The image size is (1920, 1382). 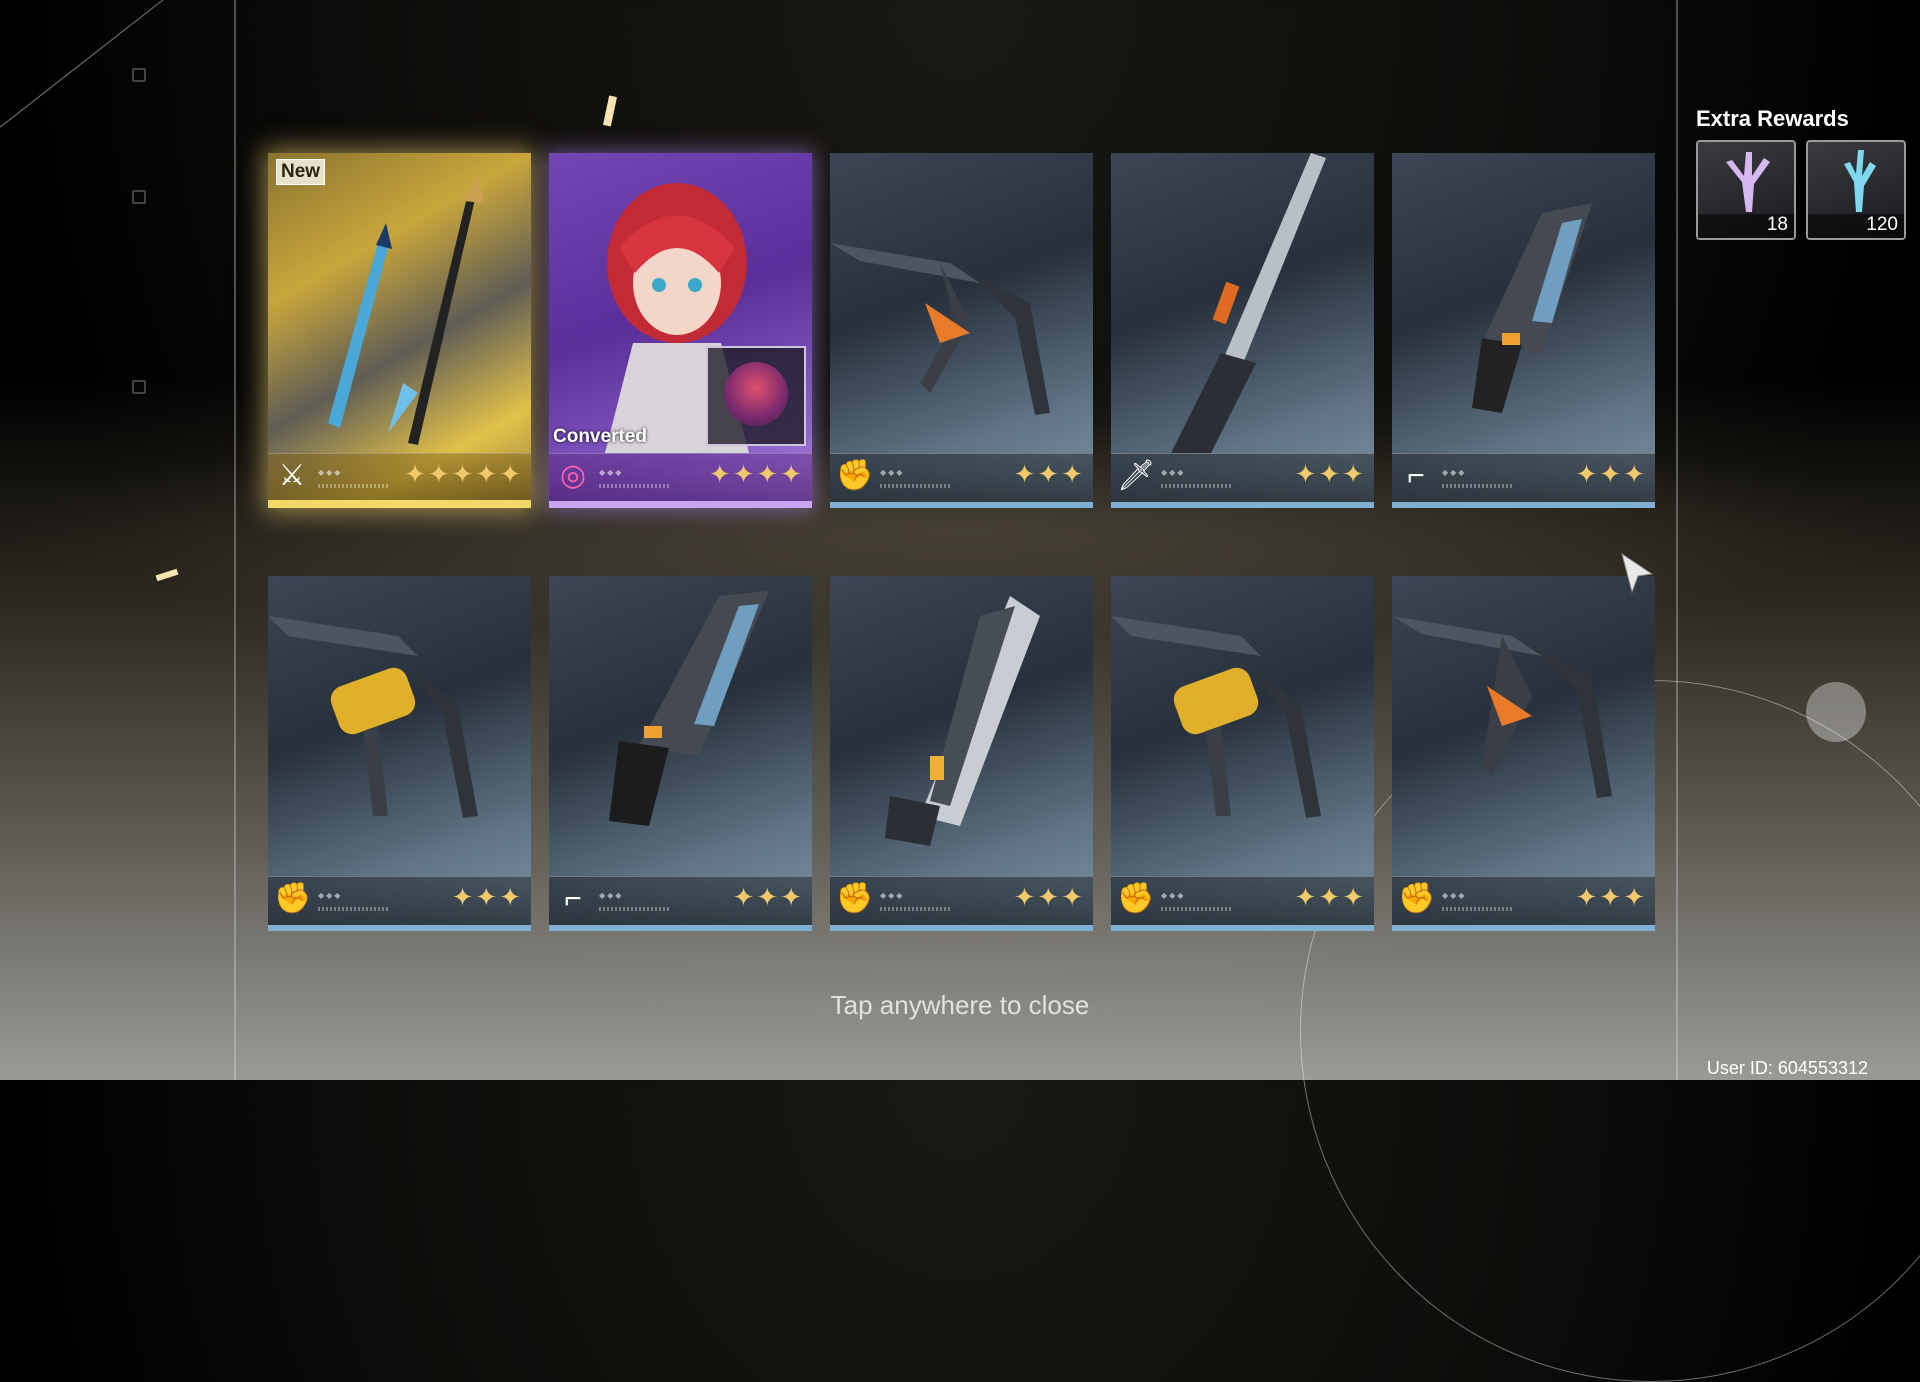 I want to click on broadblade-type-icon: 🗡, so click(x=1136, y=475).